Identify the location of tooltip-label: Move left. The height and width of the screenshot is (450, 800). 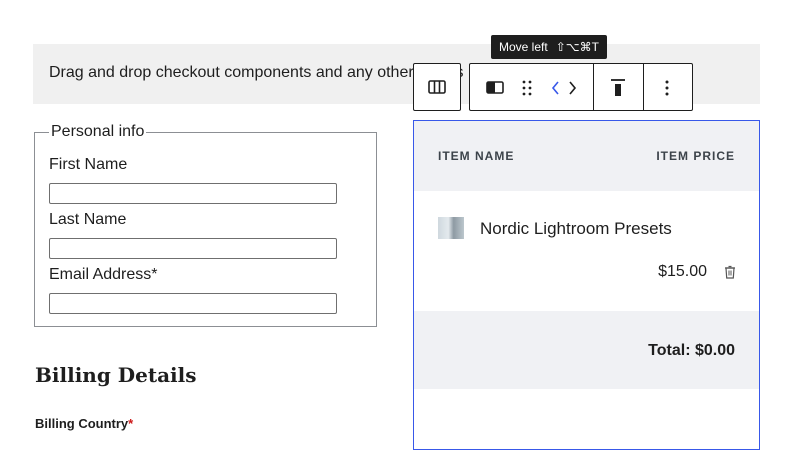
(523, 47).